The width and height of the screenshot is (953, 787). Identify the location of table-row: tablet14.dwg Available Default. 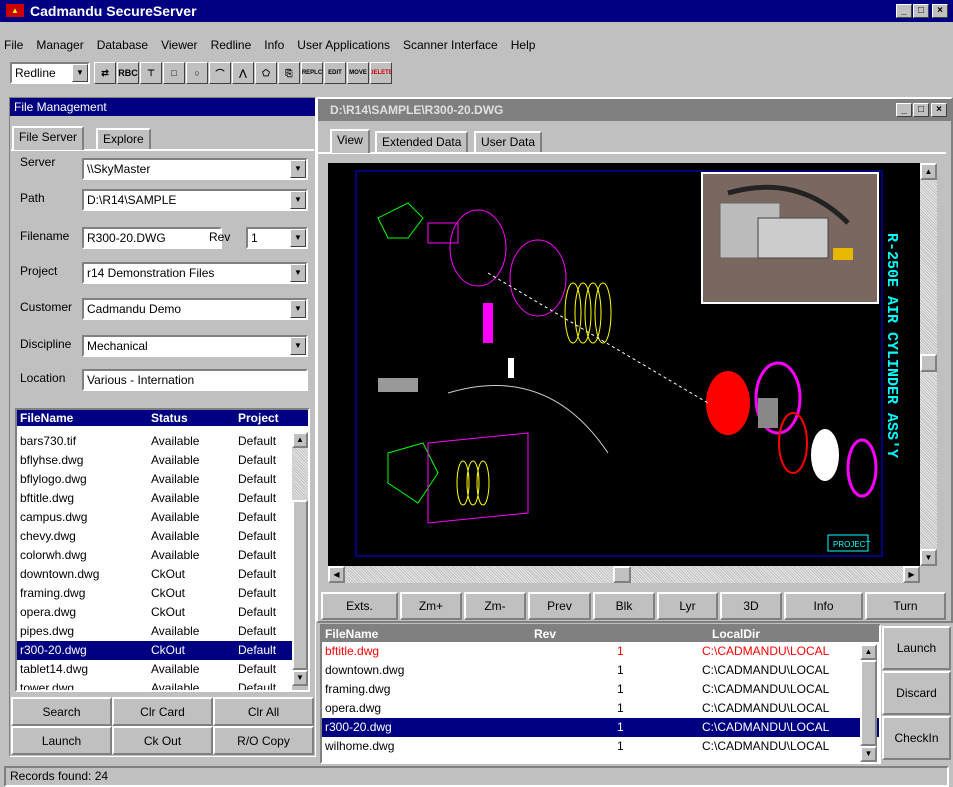
(162, 669).